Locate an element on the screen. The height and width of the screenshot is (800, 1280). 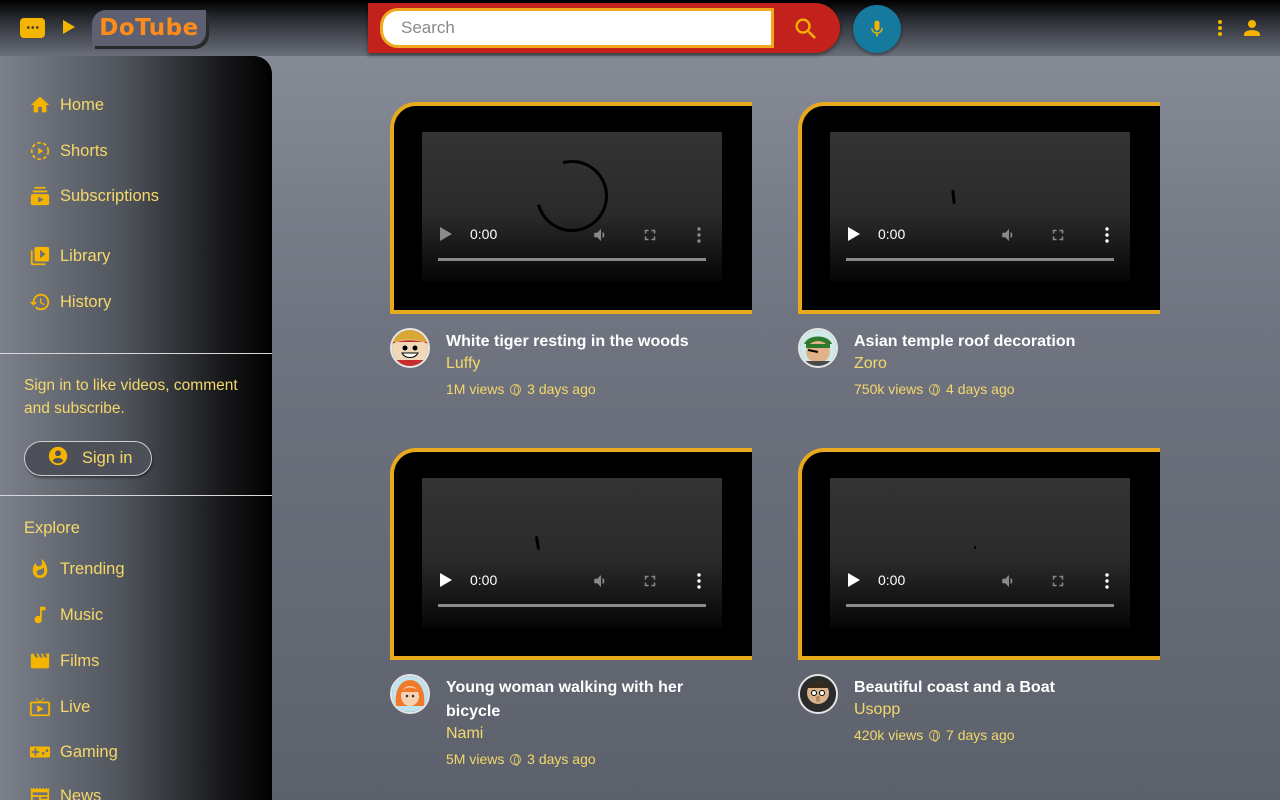
app-logo: DoTube is located at coordinates (149, 28).